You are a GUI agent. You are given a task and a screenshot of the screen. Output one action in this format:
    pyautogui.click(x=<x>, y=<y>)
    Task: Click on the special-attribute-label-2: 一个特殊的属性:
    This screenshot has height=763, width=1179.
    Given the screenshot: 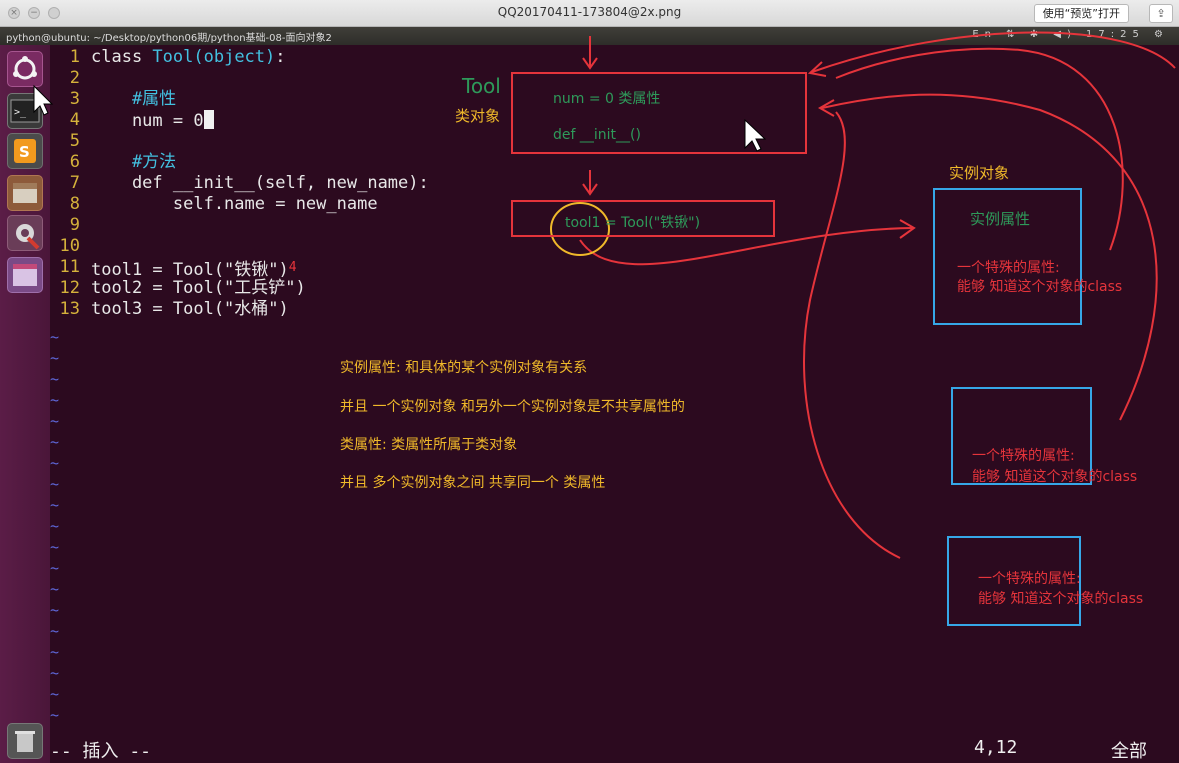 What is the action you would take?
    pyautogui.click(x=1023, y=456)
    